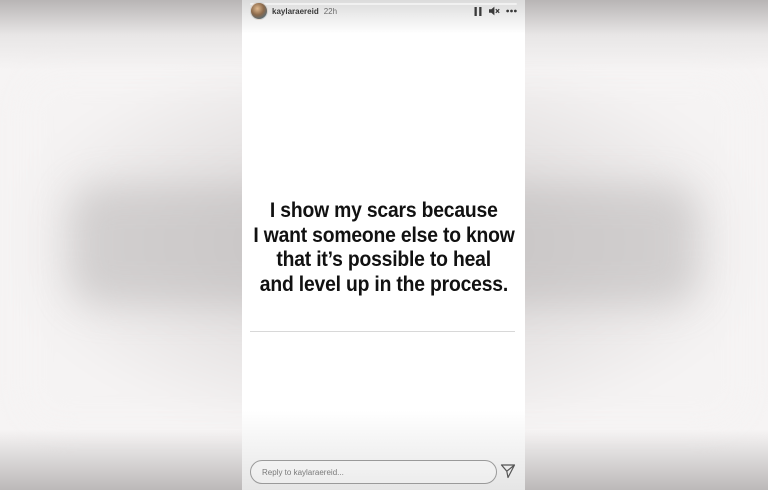 Image resolution: width=768 pixels, height=490 pixels. What do you see at coordinates (383, 235) in the screenshot?
I see `quote-line: I want someone else to know` at bounding box center [383, 235].